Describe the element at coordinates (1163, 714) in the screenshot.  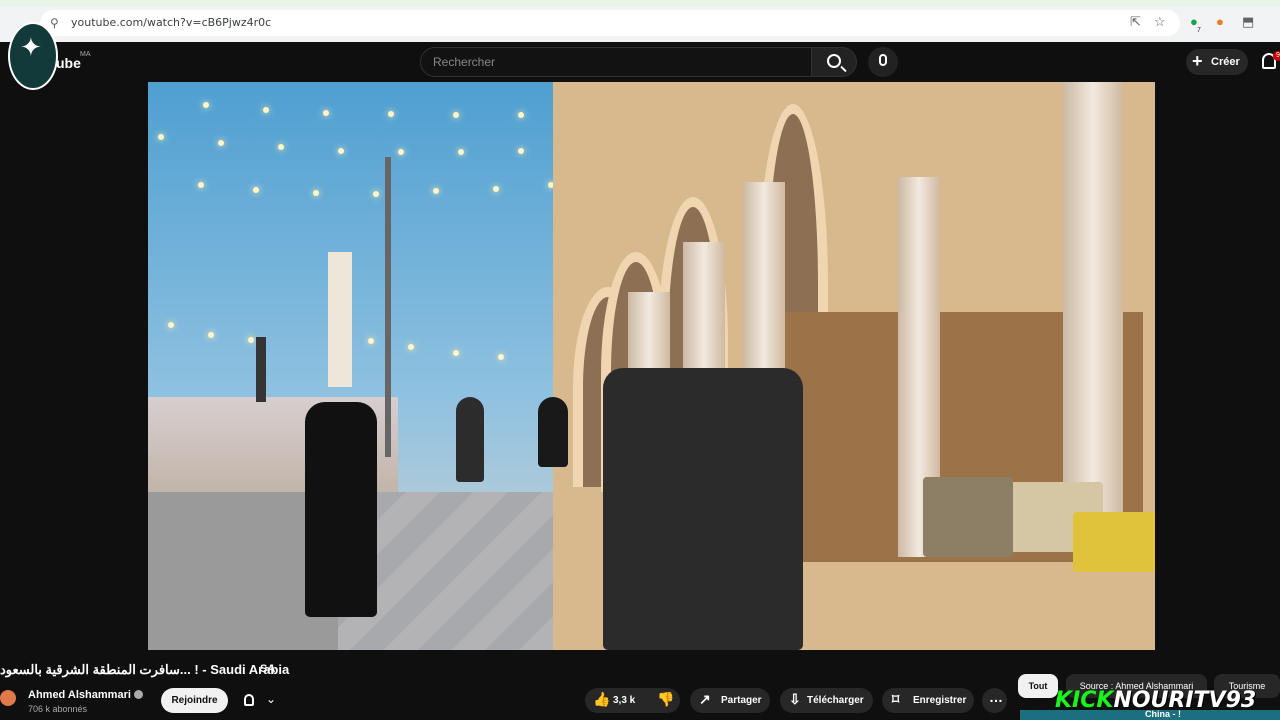
I see `recommended-video-title: China - !` at that location.